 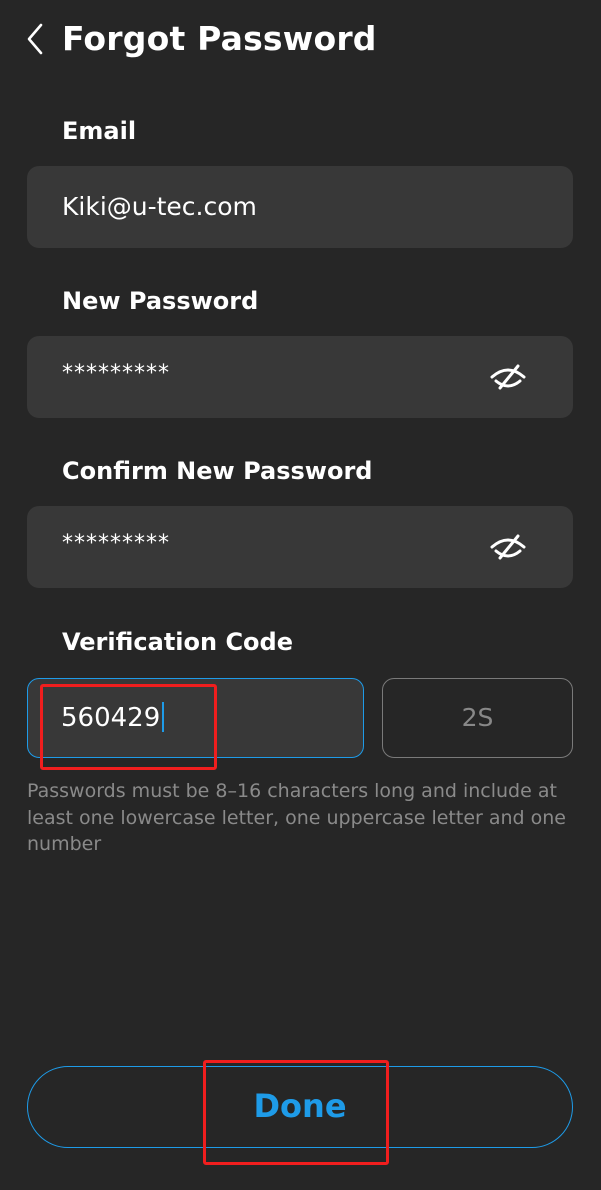 I want to click on confirm-password-value: *********, so click(x=116, y=543).